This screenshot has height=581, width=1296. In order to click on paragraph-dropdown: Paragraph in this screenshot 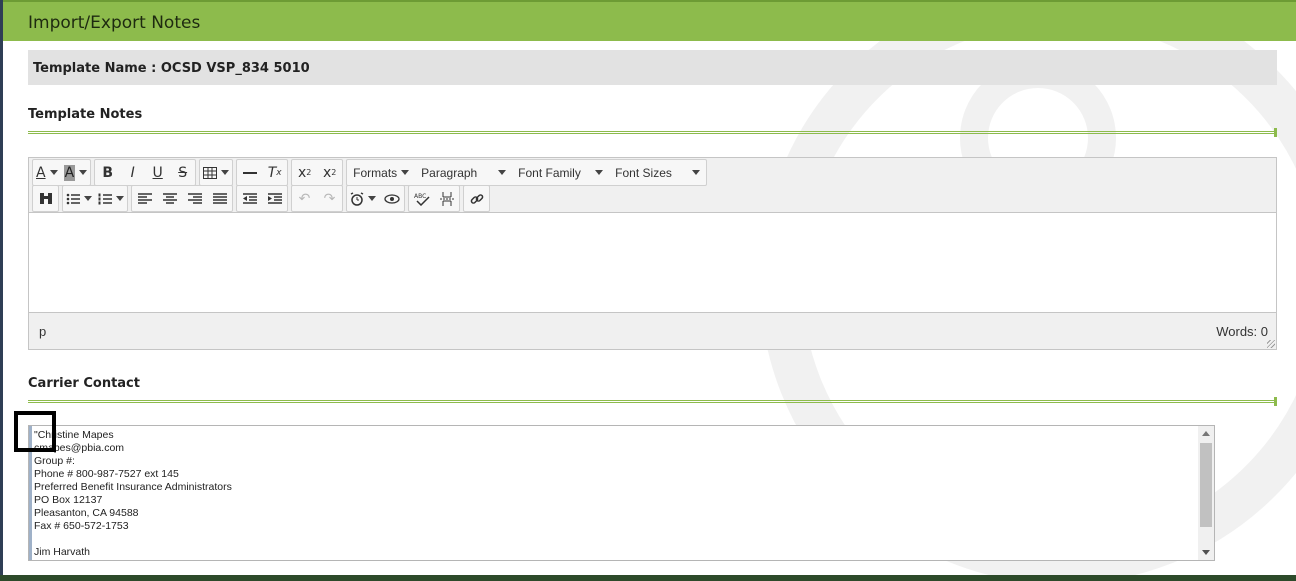, I will do `click(463, 173)`.